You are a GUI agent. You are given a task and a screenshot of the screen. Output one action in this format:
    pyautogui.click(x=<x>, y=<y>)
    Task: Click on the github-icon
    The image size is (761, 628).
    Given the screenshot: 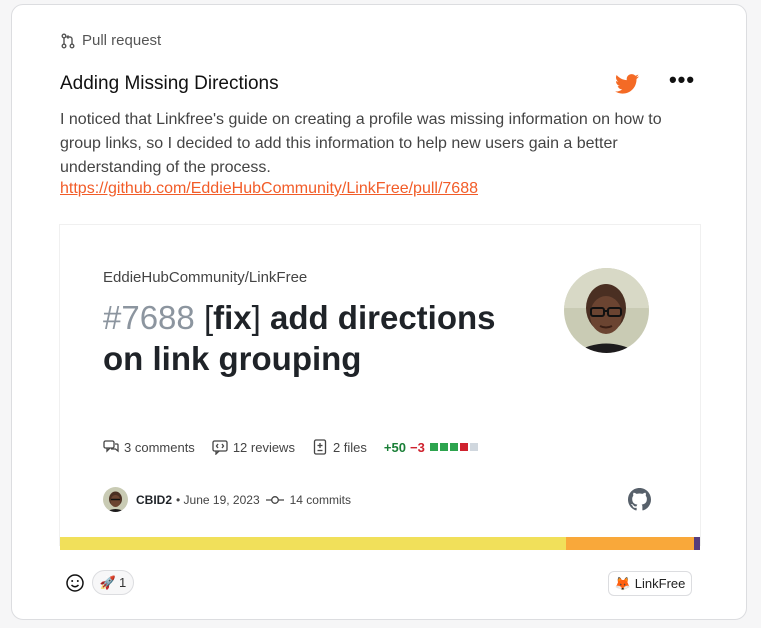 What is the action you would take?
    pyautogui.click(x=639, y=499)
    